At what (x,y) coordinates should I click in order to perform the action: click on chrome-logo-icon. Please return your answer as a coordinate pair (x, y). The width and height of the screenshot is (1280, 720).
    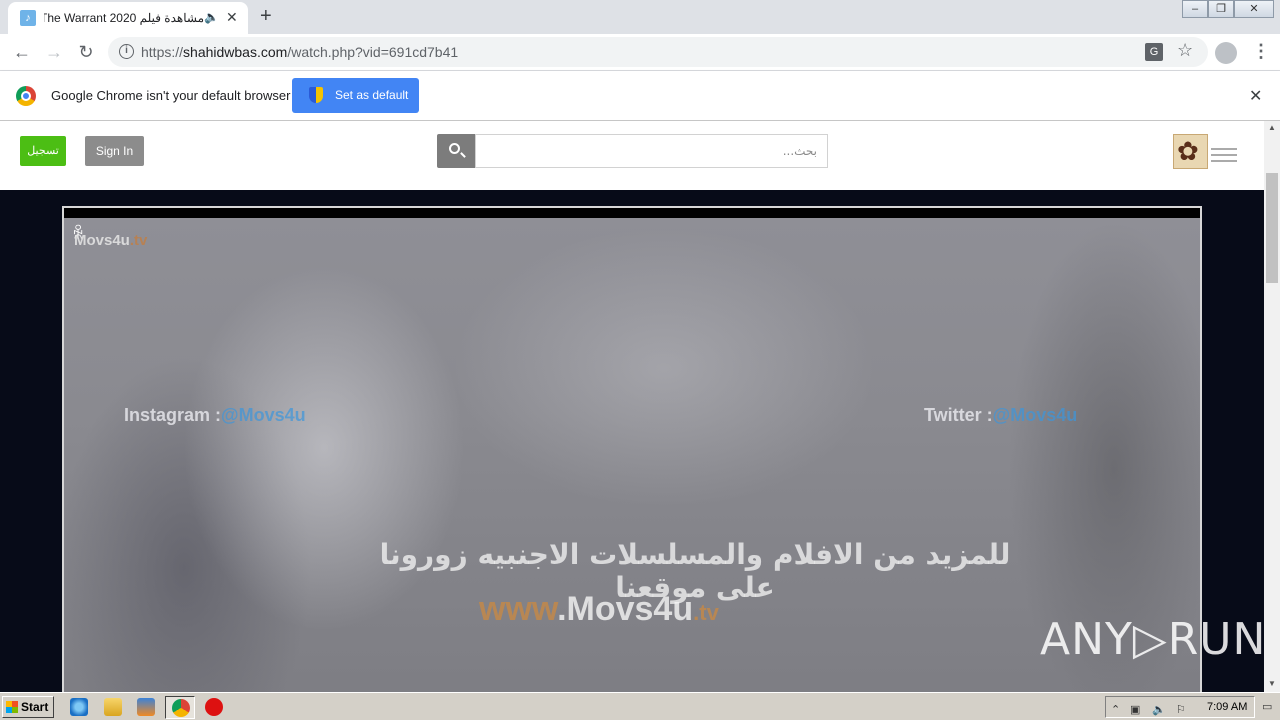
    Looking at the image, I should click on (26, 96).